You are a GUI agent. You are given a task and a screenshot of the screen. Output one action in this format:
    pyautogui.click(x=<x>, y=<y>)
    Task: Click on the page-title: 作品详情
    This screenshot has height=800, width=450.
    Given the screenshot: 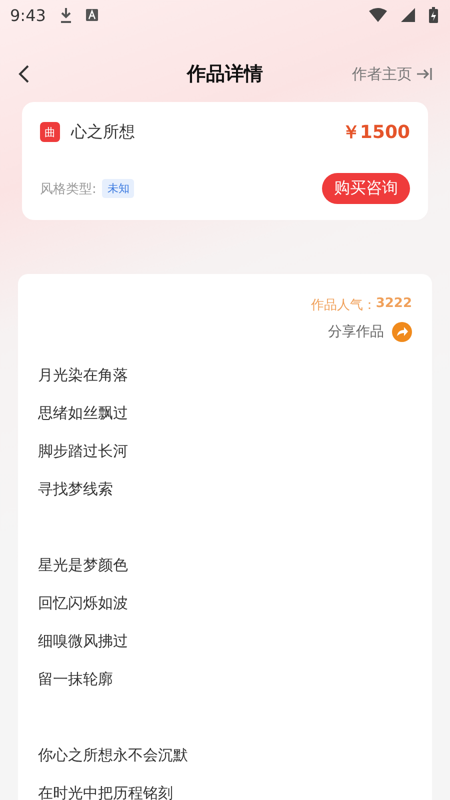 What is the action you would take?
    pyautogui.click(x=225, y=74)
    